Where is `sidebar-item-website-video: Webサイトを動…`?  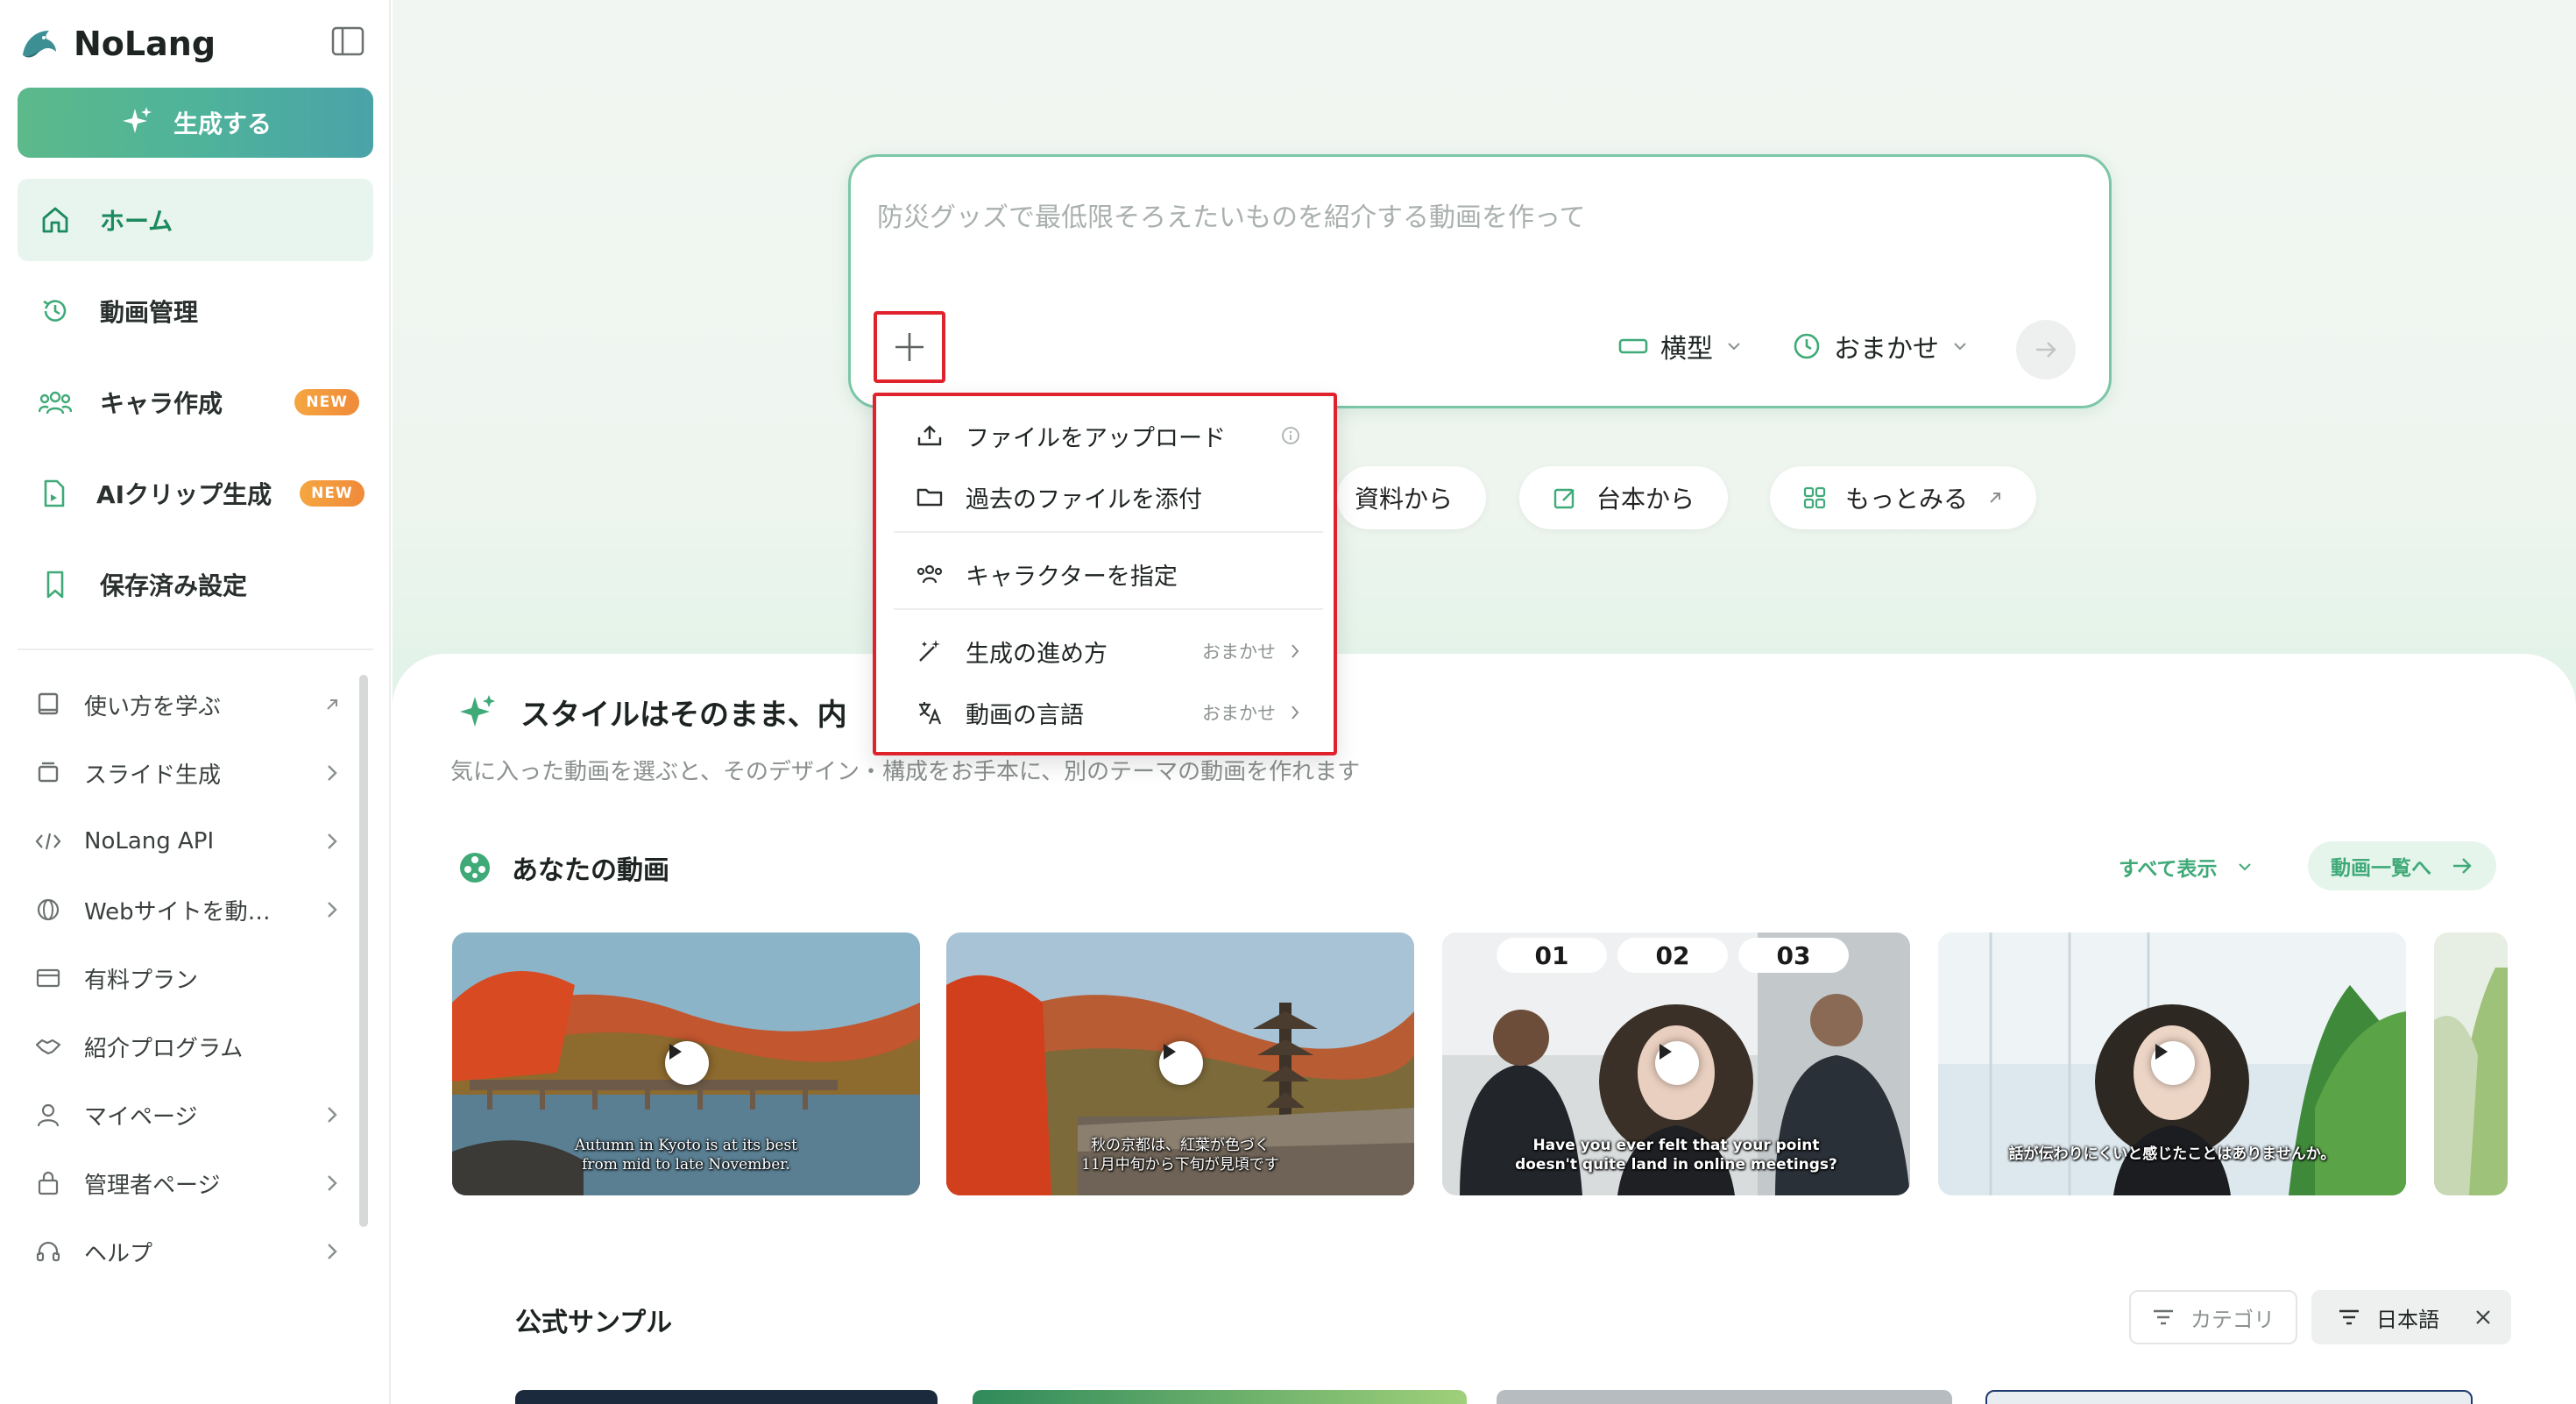 sidebar-item-website-video: Webサイトを動… is located at coordinates (180, 910).